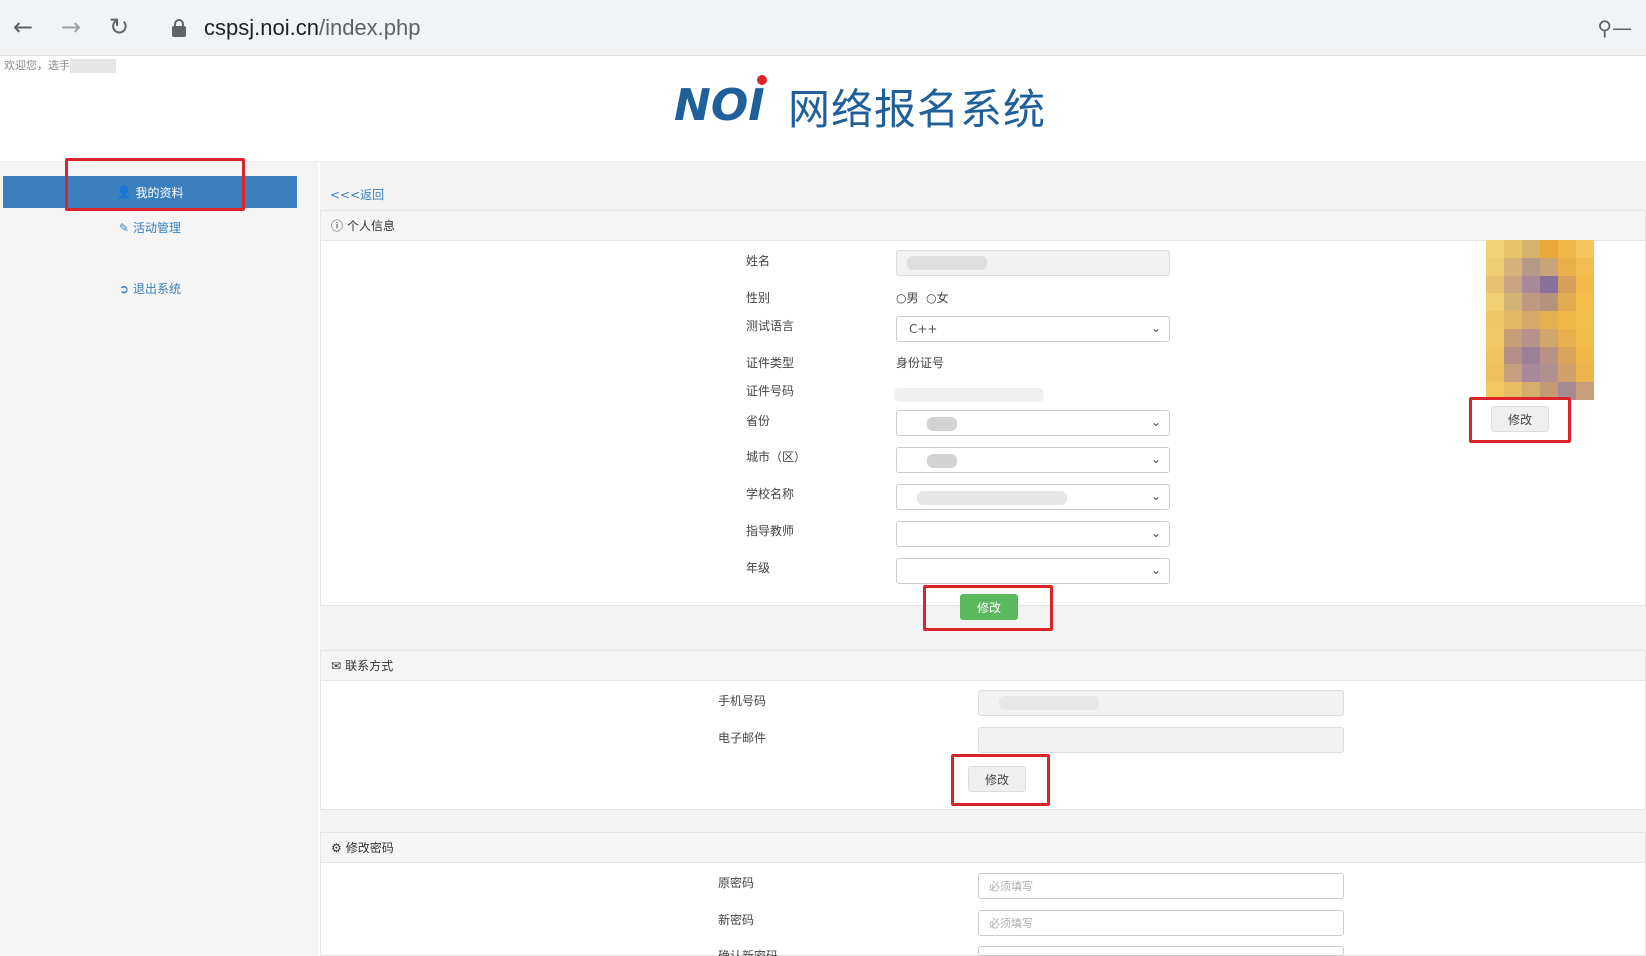 This screenshot has width=1646, height=956. I want to click on sidebar-item-label: 活动管理, so click(156, 228).